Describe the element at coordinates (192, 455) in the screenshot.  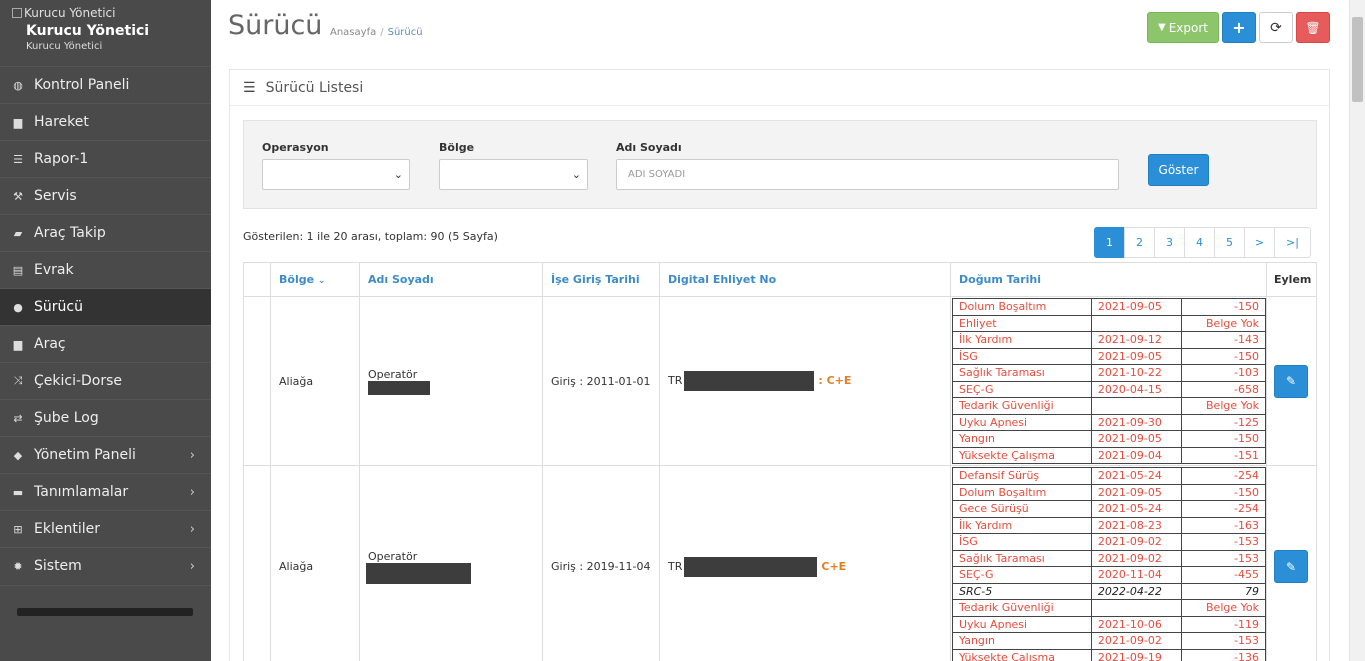
I see `chevron-right-icon: ›` at that location.